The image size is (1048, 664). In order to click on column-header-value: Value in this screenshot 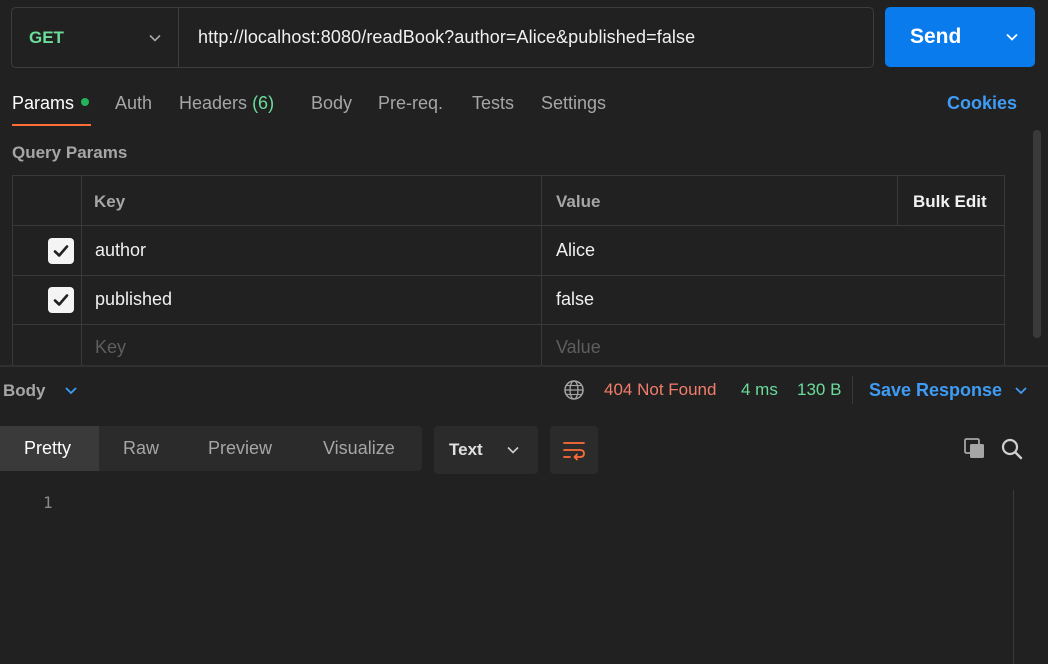, I will do `click(578, 201)`.